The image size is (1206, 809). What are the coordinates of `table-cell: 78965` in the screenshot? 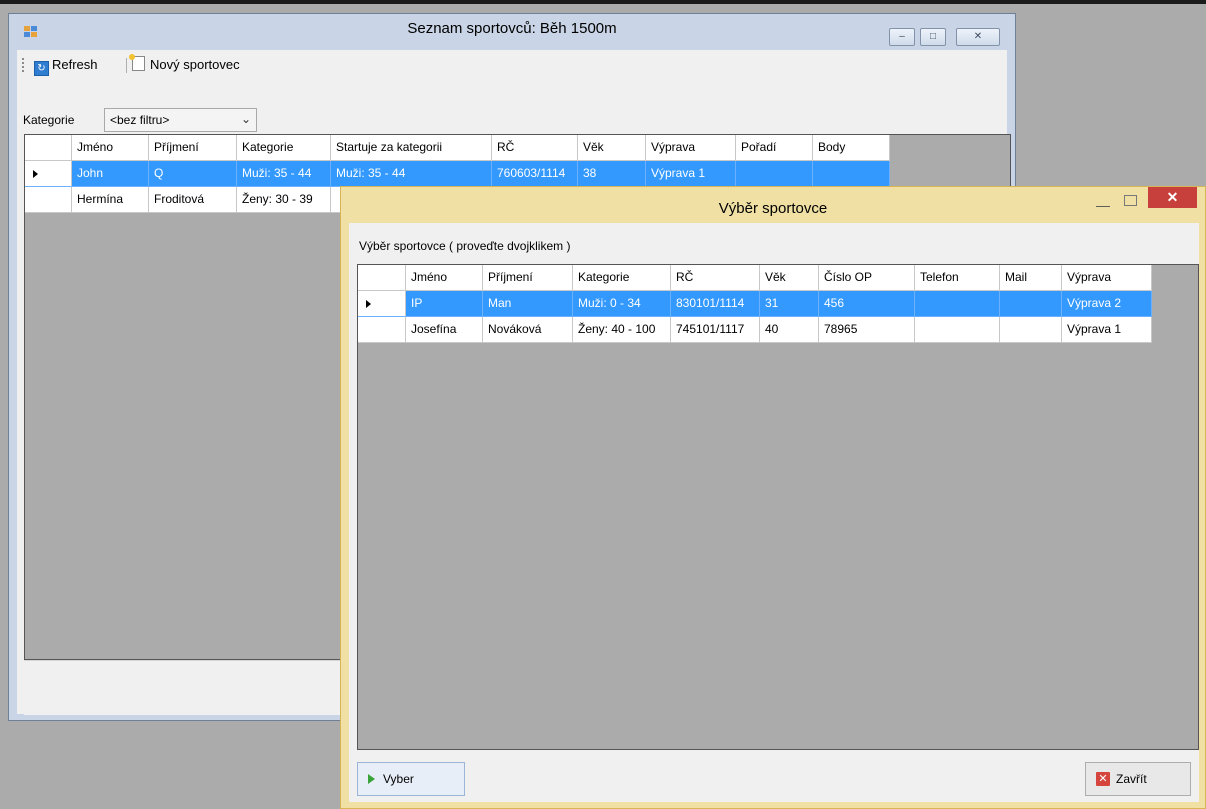 It's located at (867, 330).